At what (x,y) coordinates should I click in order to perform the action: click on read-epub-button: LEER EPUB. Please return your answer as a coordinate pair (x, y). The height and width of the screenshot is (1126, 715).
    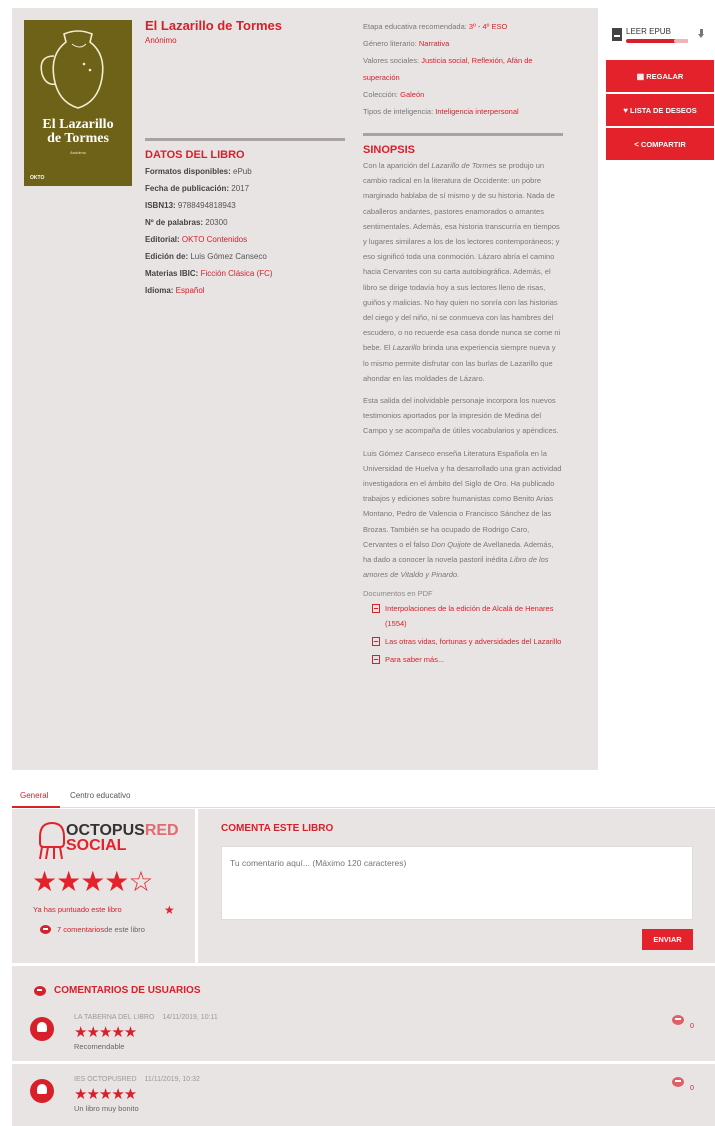
    Looking at the image, I should click on (660, 40).